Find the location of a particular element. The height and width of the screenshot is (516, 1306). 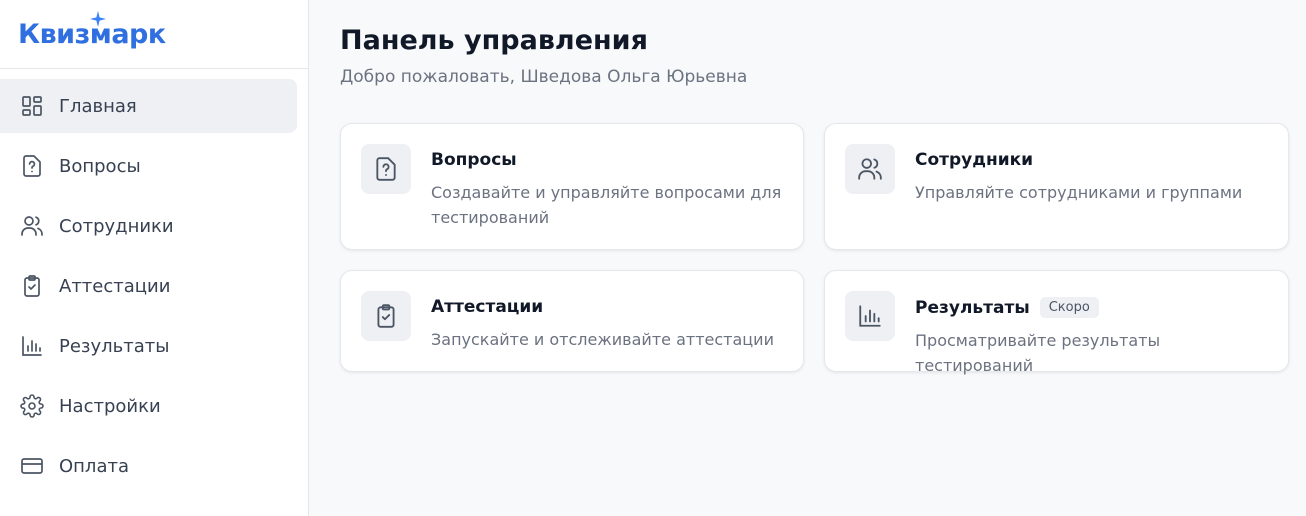

logo: Квизмарк is located at coordinates (92, 29).